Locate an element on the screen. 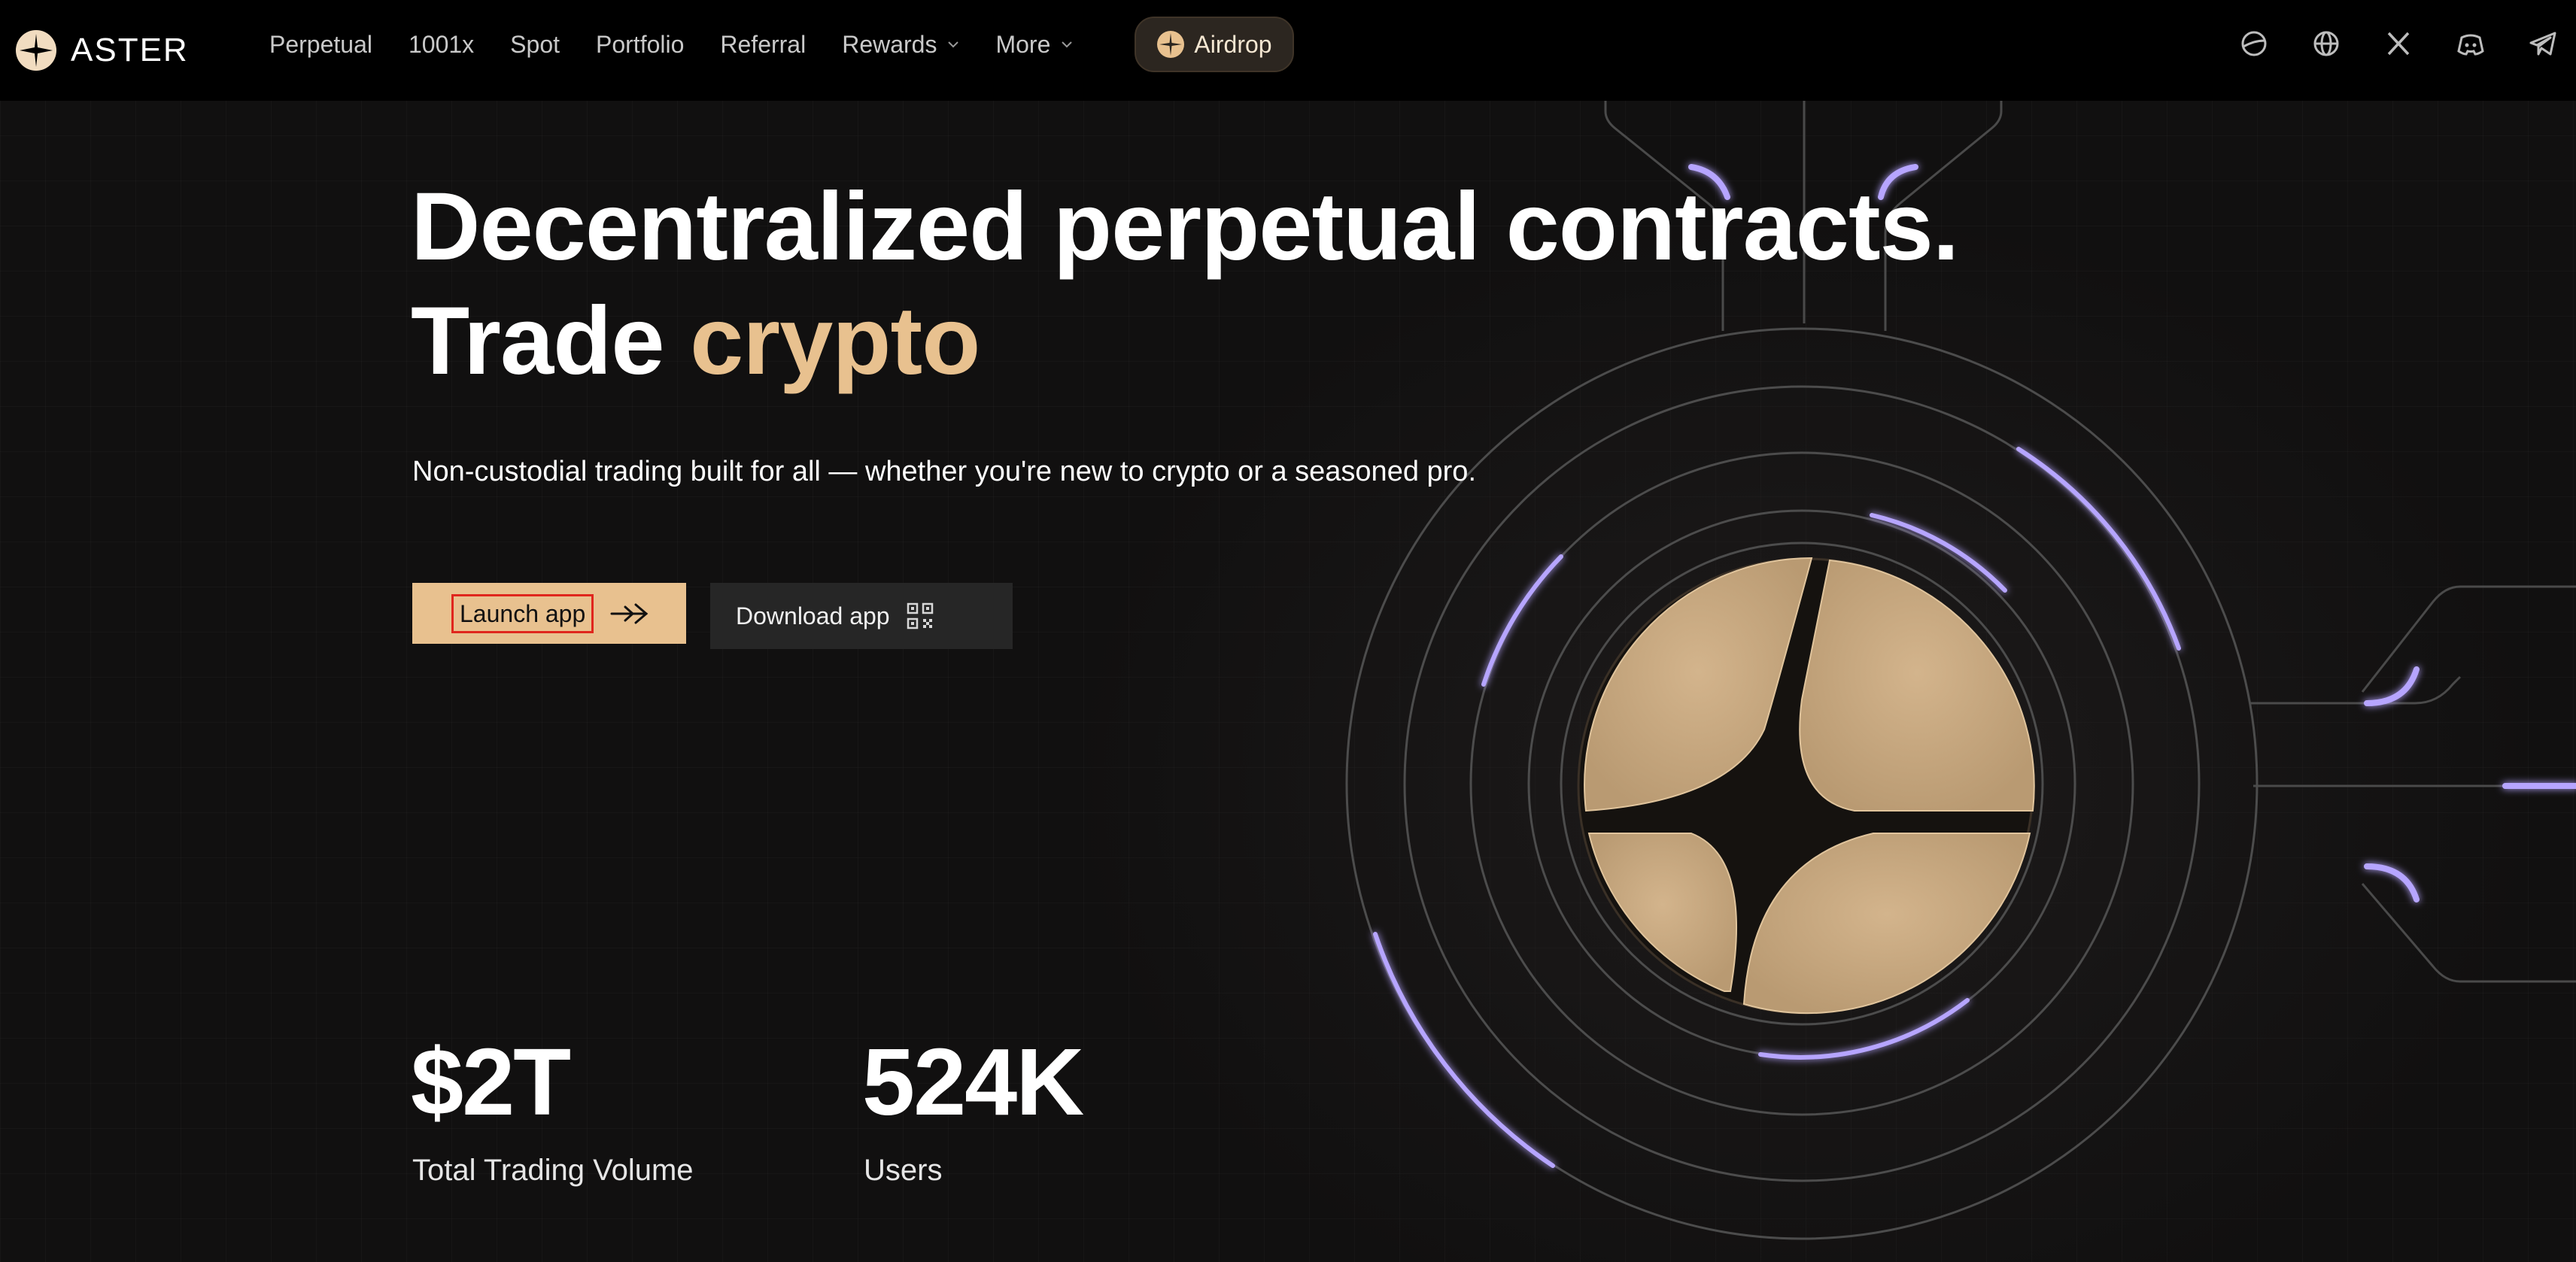  qr-code-icon is located at coordinates (920, 615).